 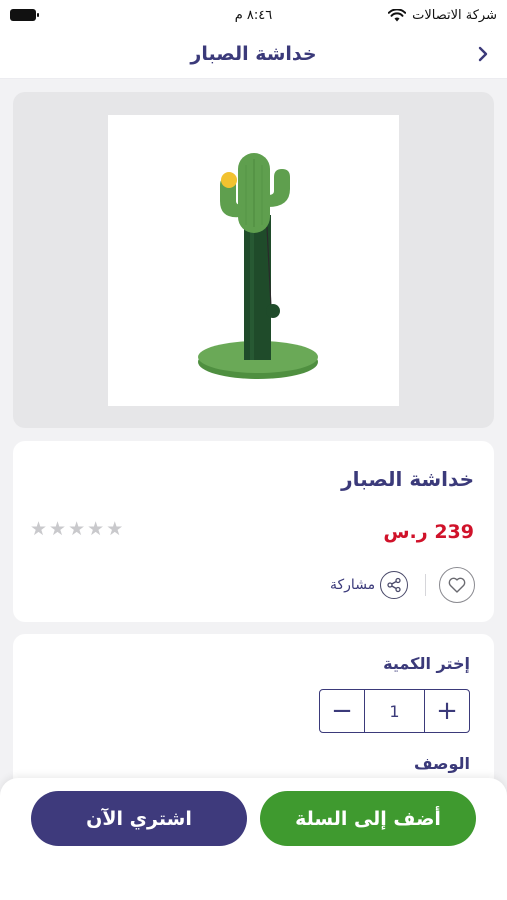 I want to click on increment-button: +, so click(x=447, y=711).